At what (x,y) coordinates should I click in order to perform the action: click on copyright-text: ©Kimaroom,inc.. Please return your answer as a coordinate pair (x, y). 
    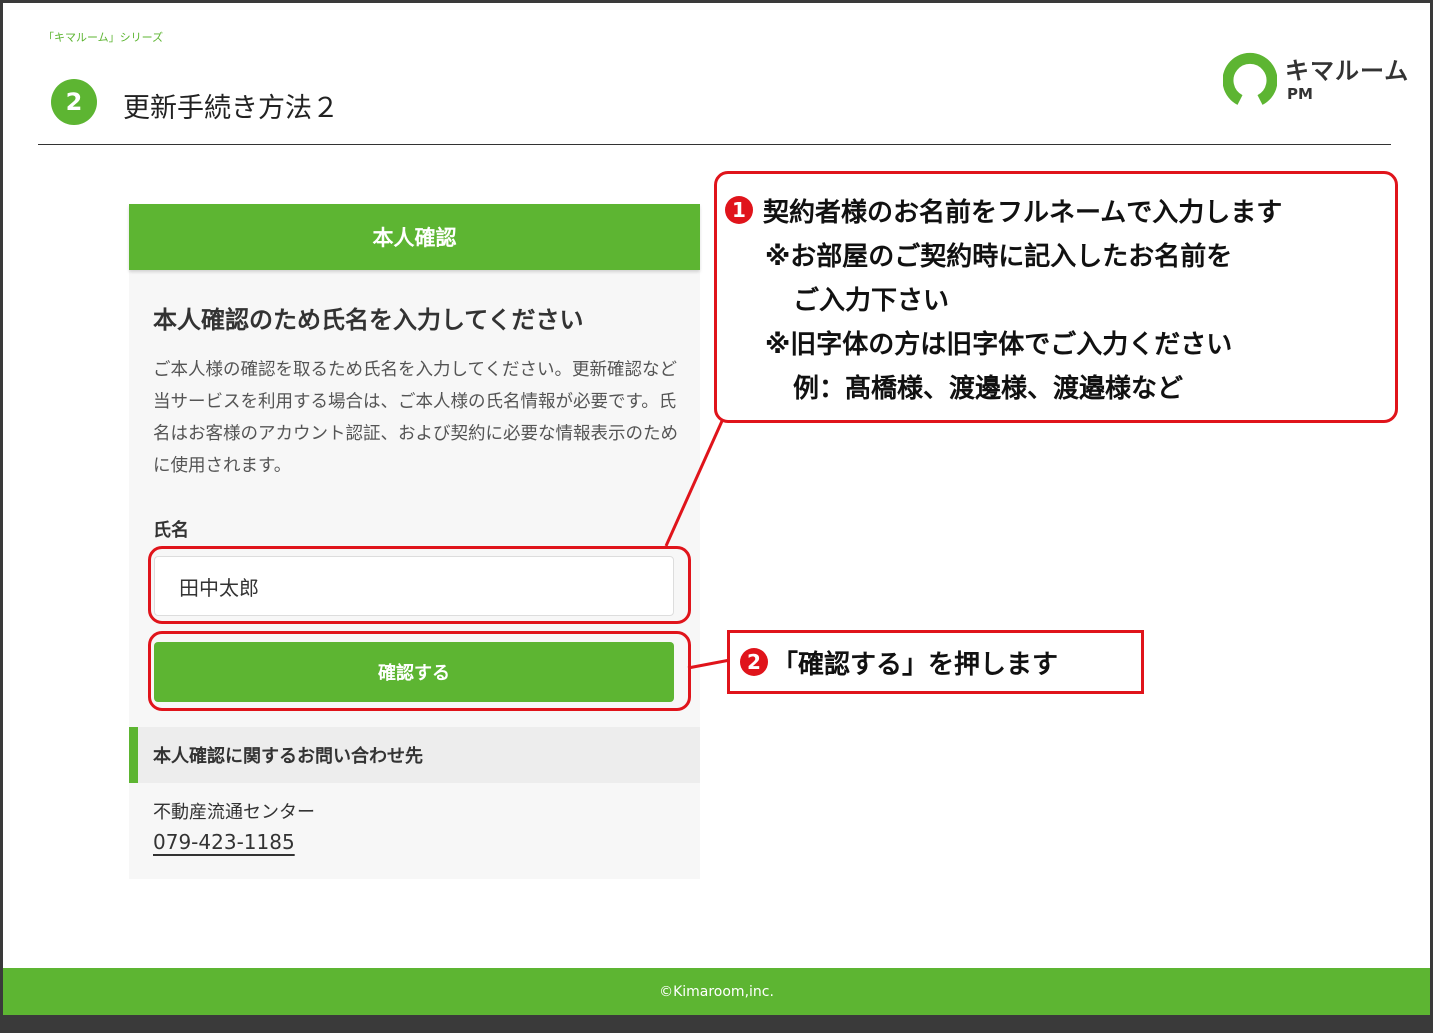
    Looking at the image, I should click on (716, 991).